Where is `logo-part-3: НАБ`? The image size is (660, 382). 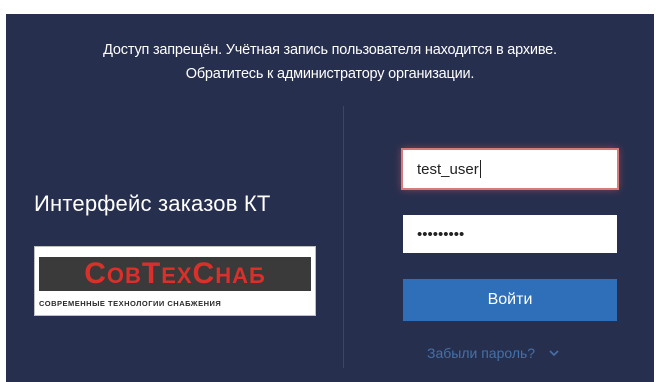 logo-part-3: НАБ is located at coordinates (240, 275).